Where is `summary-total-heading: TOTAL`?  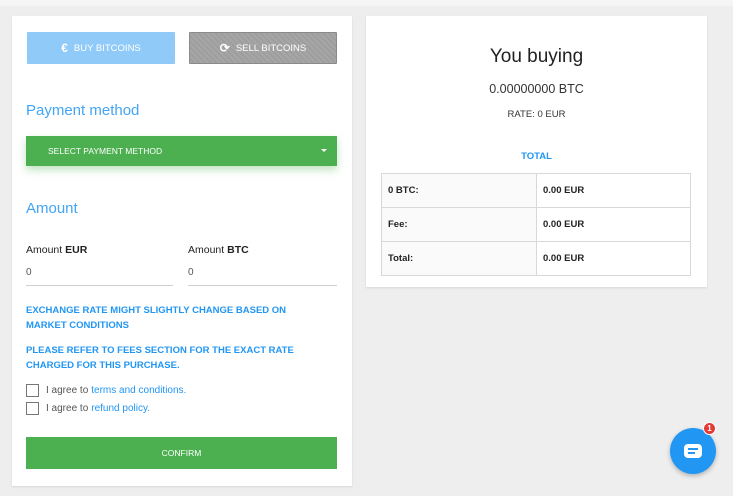 summary-total-heading: TOTAL is located at coordinates (536, 156).